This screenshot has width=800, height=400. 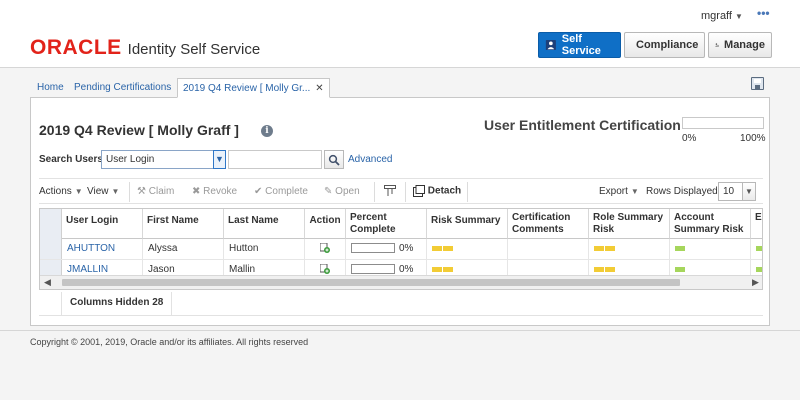 What do you see at coordinates (756, 249) in the screenshot?
I see `entitlement-risk-cell` at bounding box center [756, 249].